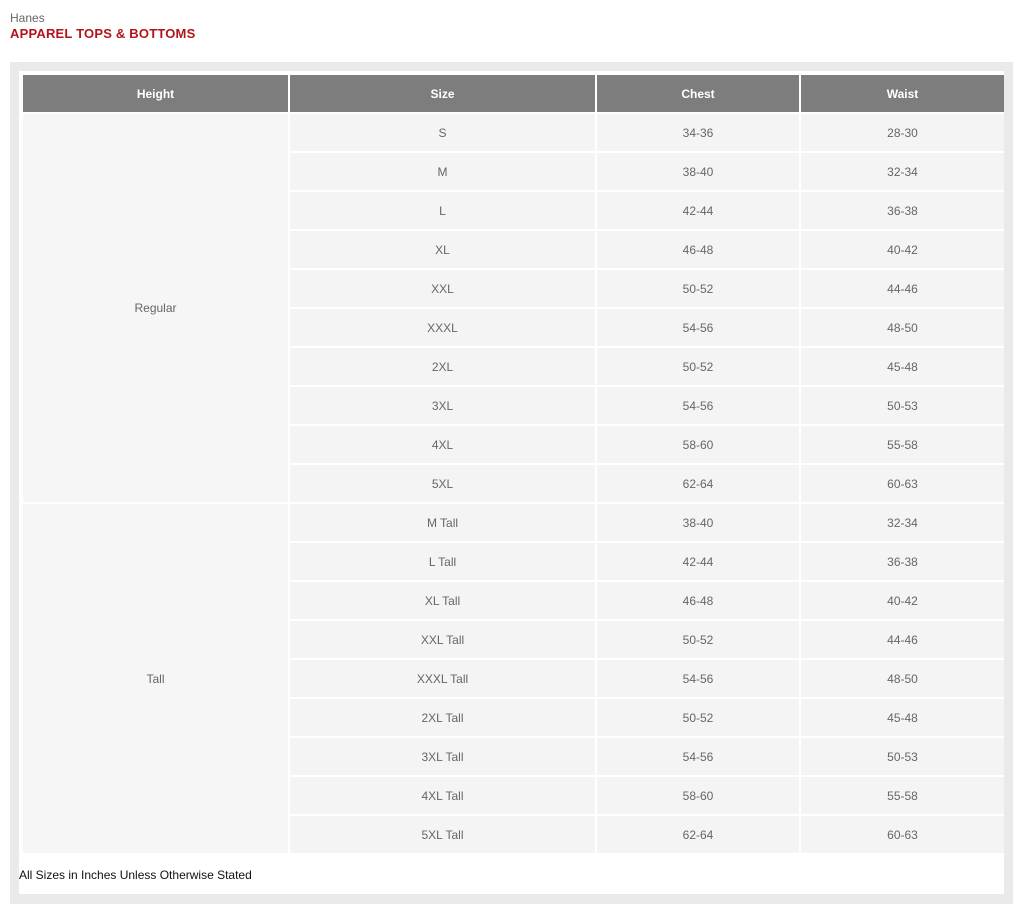  Describe the element at coordinates (442, 93) in the screenshot. I see `column-header-size: Size` at that location.